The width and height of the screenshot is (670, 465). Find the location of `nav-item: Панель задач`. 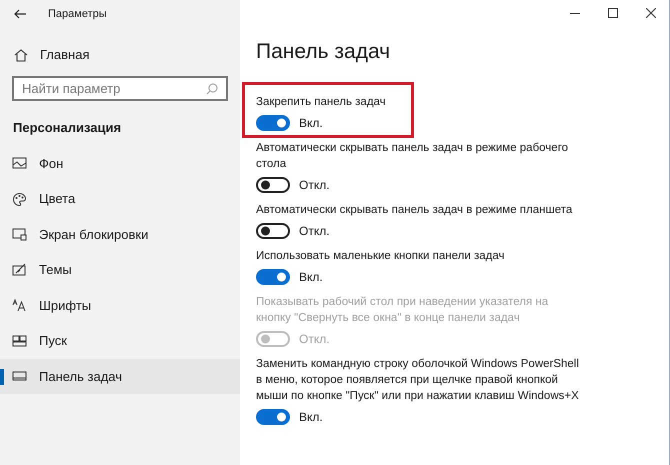

nav-item: Панель задач is located at coordinates (120, 376).